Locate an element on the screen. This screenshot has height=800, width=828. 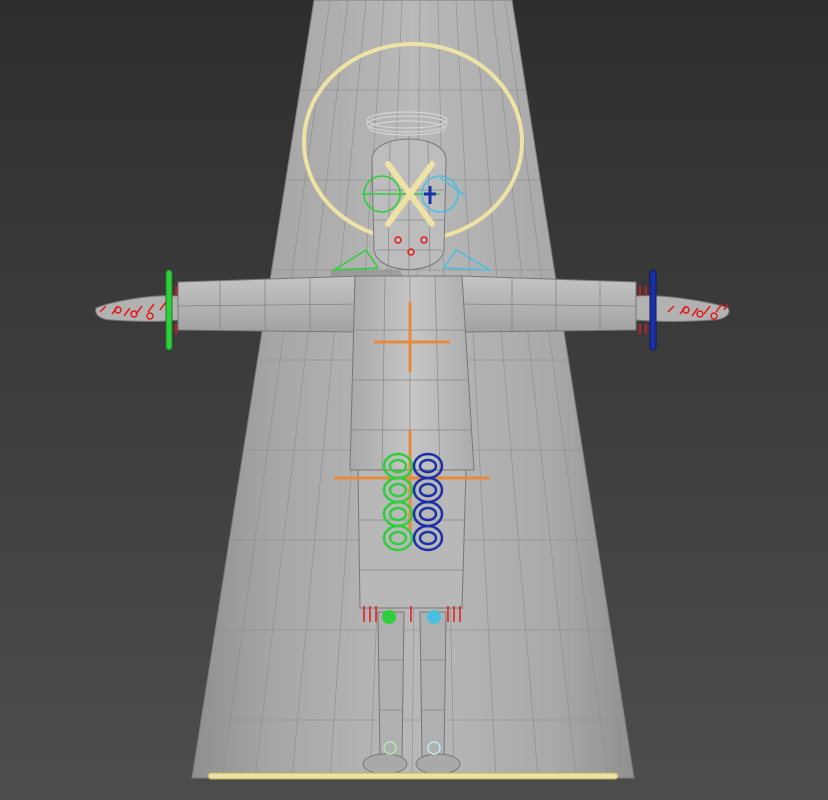
left-wrist-control is located at coordinates (169, 310).